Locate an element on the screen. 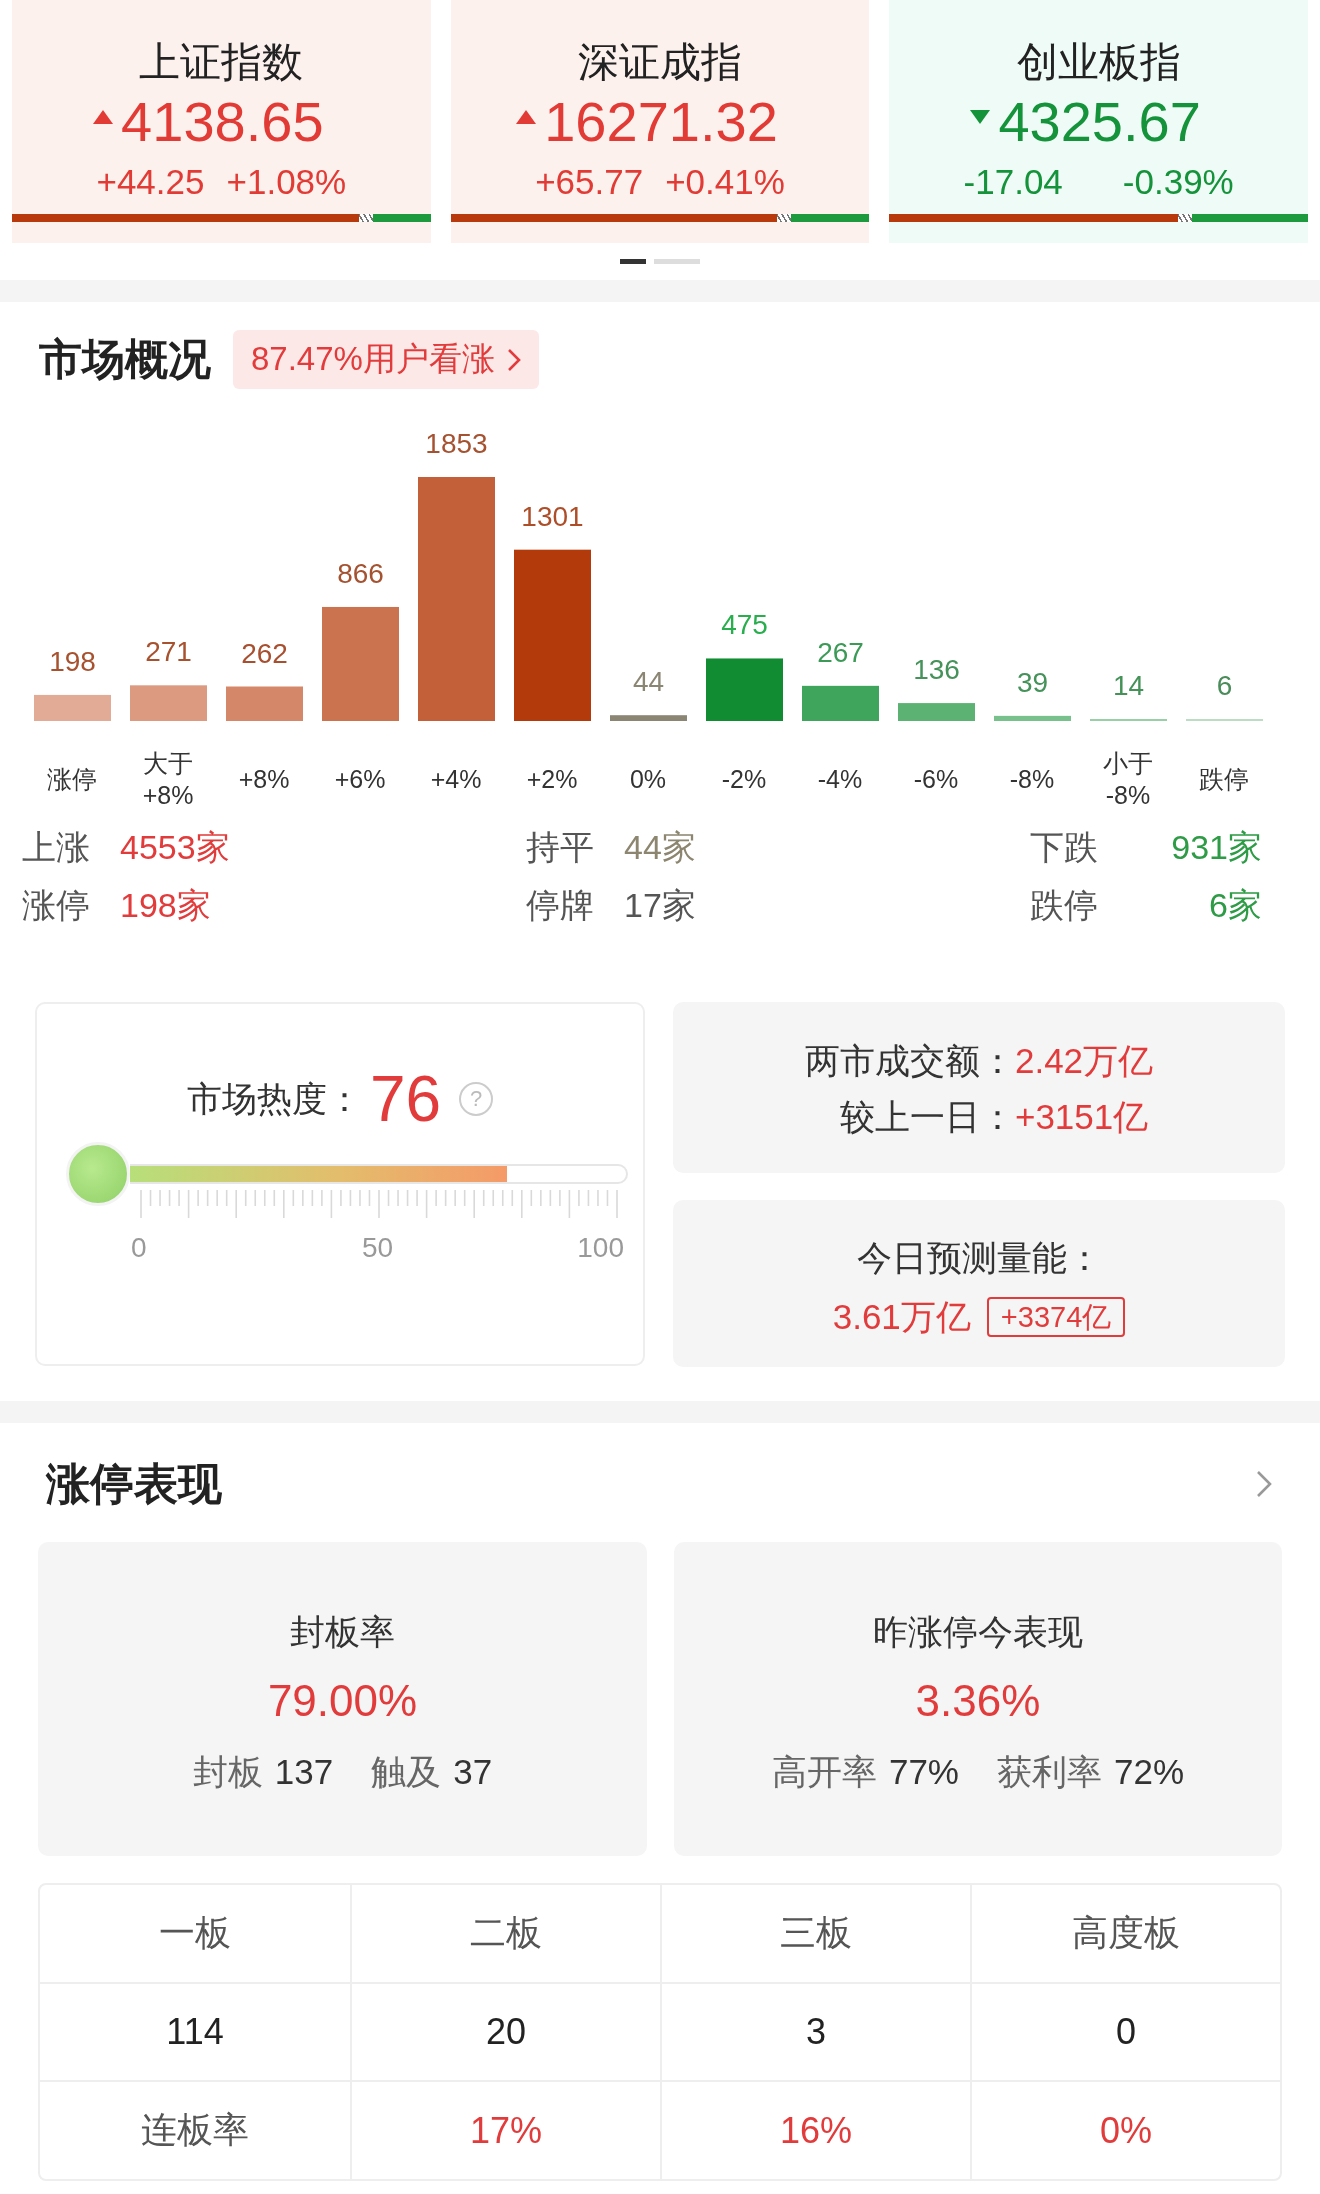 This screenshot has width=1320, height=2194. stat-label: 获利率 is located at coordinates (1049, 1772).